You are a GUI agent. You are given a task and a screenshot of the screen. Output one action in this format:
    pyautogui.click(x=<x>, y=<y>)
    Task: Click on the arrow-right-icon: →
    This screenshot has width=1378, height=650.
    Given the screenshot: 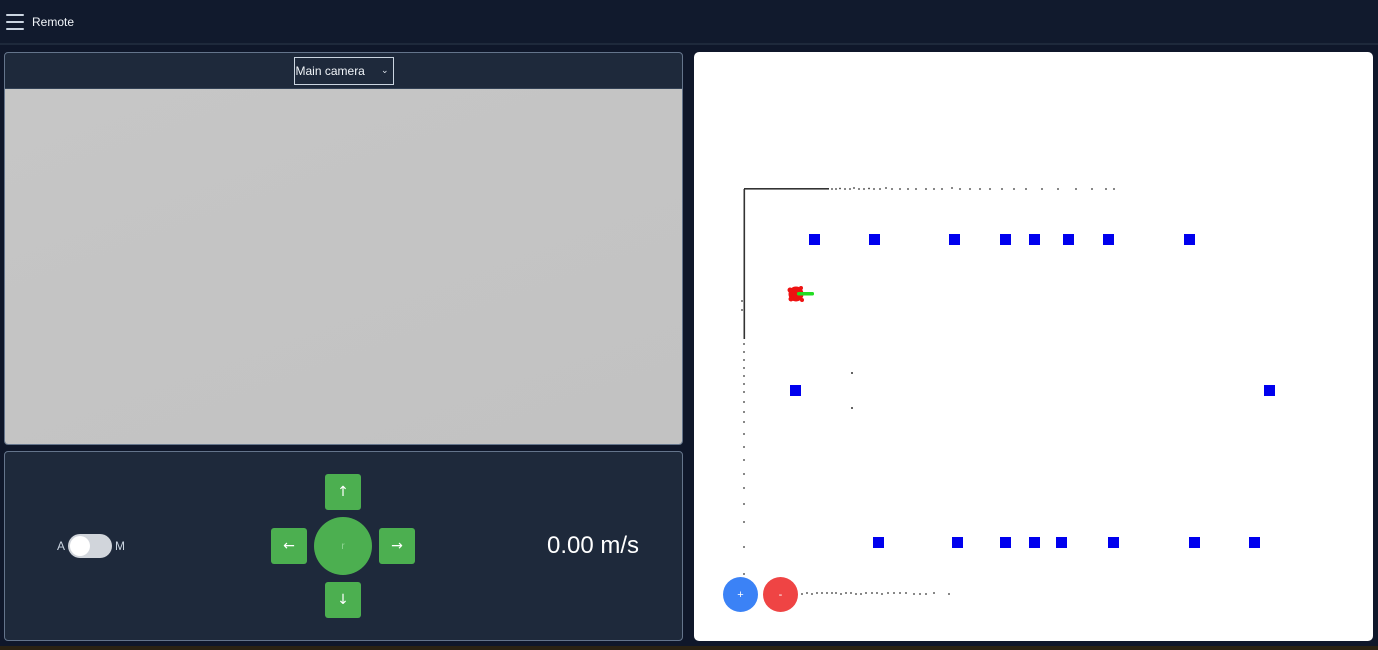 What is the action you would take?
    pyautogui.click(x=397, y=546)
    